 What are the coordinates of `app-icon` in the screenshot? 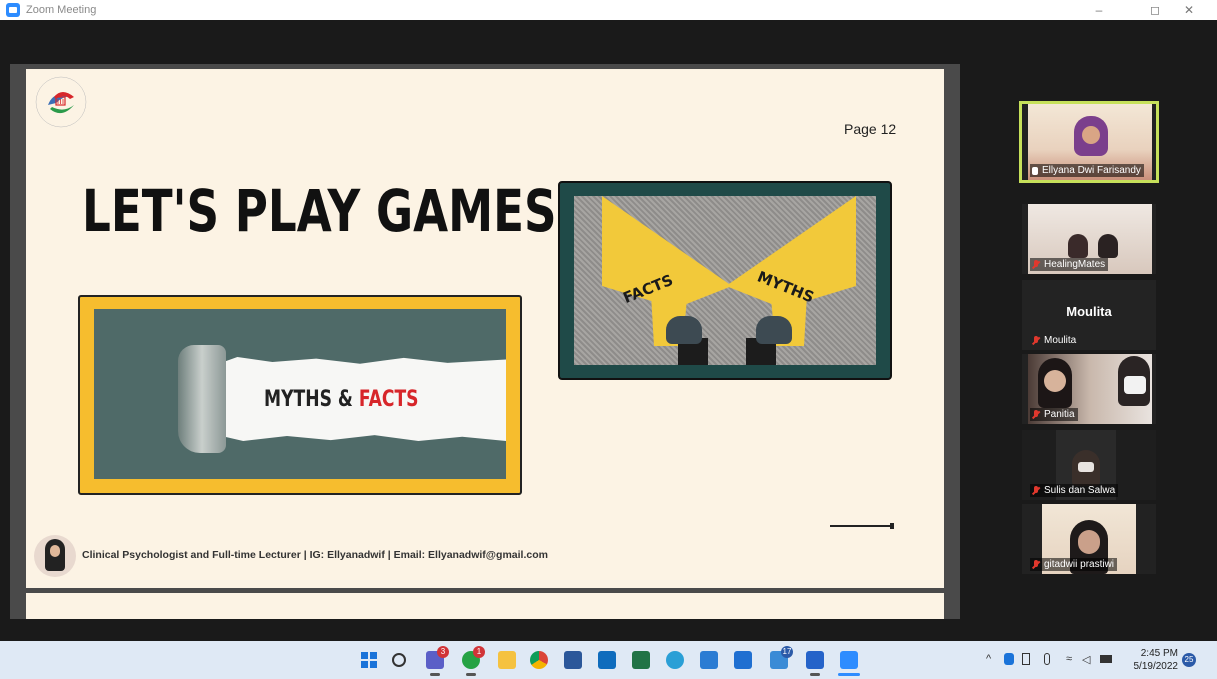 It's located at (815, 660).